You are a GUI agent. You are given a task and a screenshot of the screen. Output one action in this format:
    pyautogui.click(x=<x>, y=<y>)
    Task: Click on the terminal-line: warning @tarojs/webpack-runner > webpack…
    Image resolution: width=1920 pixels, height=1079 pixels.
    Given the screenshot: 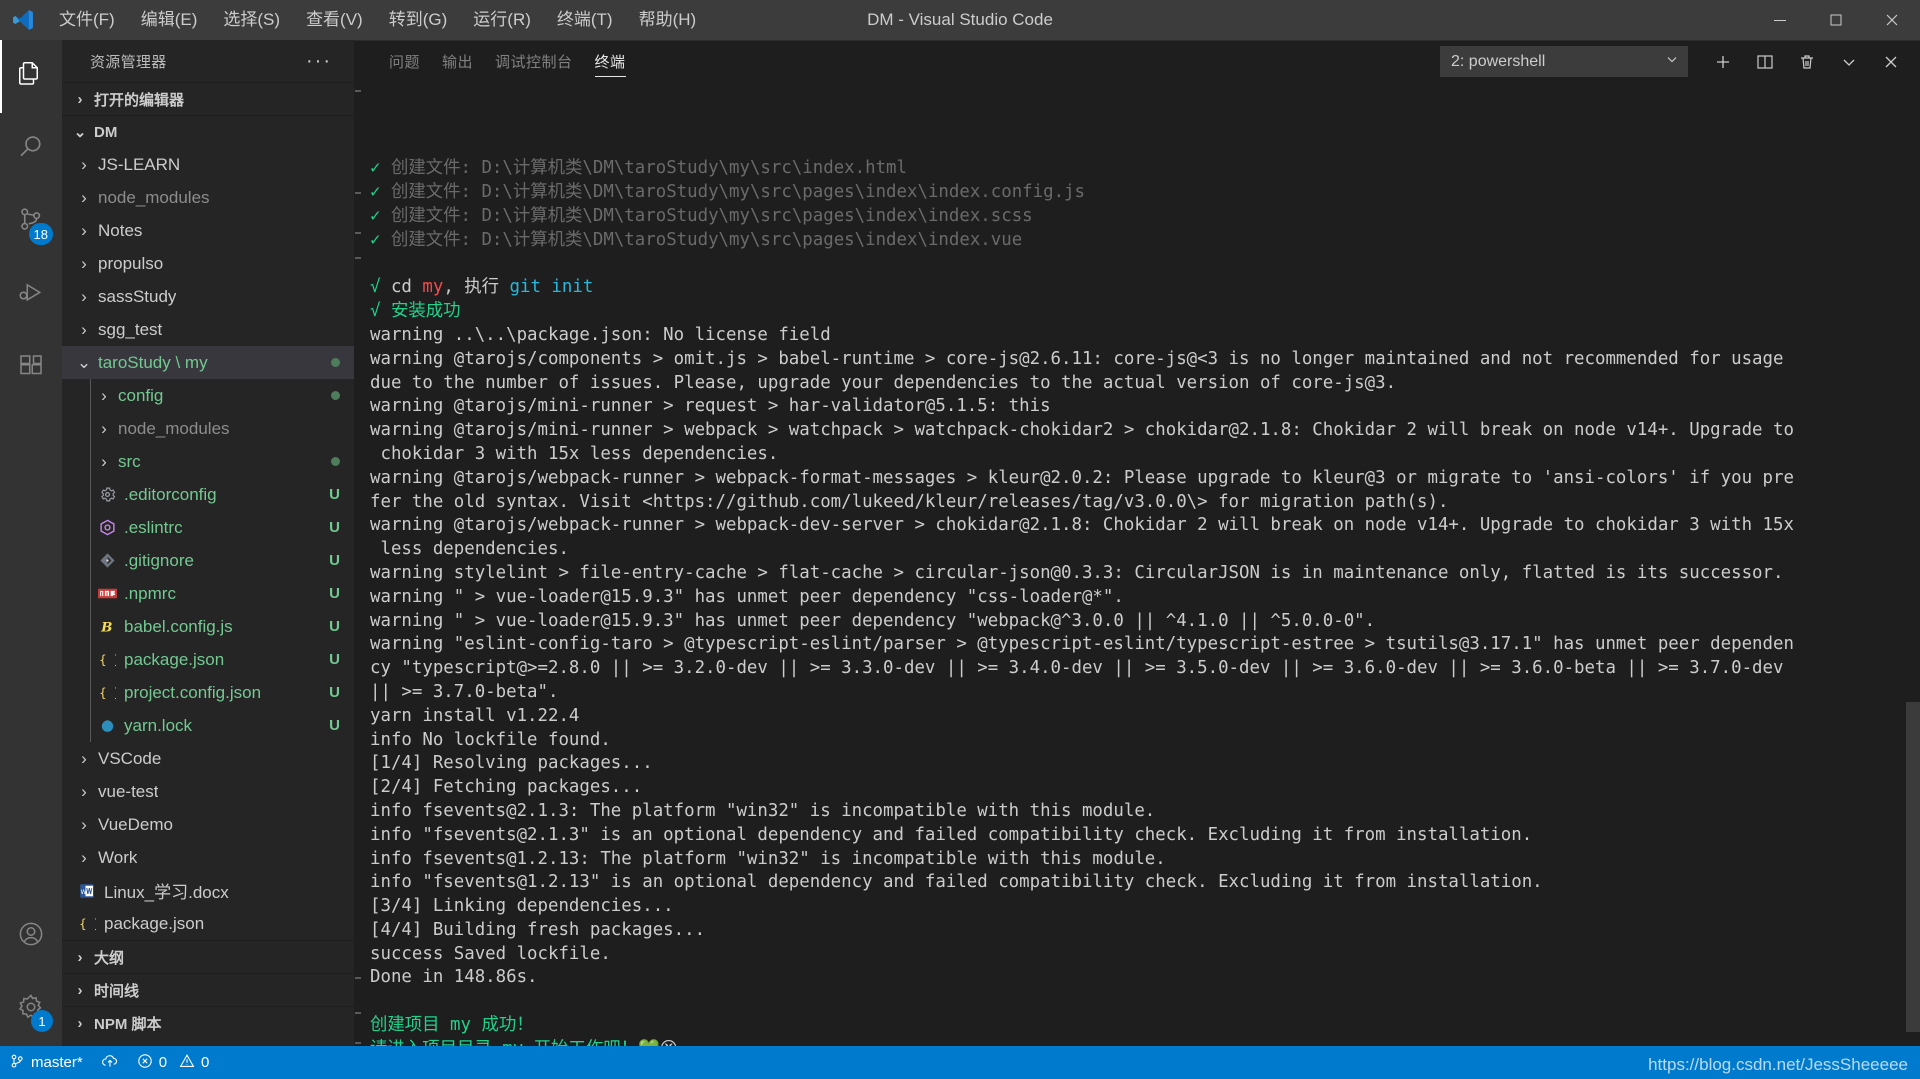 What is the action you would take?
    pyautogui.click(x=1145, y=479)
    